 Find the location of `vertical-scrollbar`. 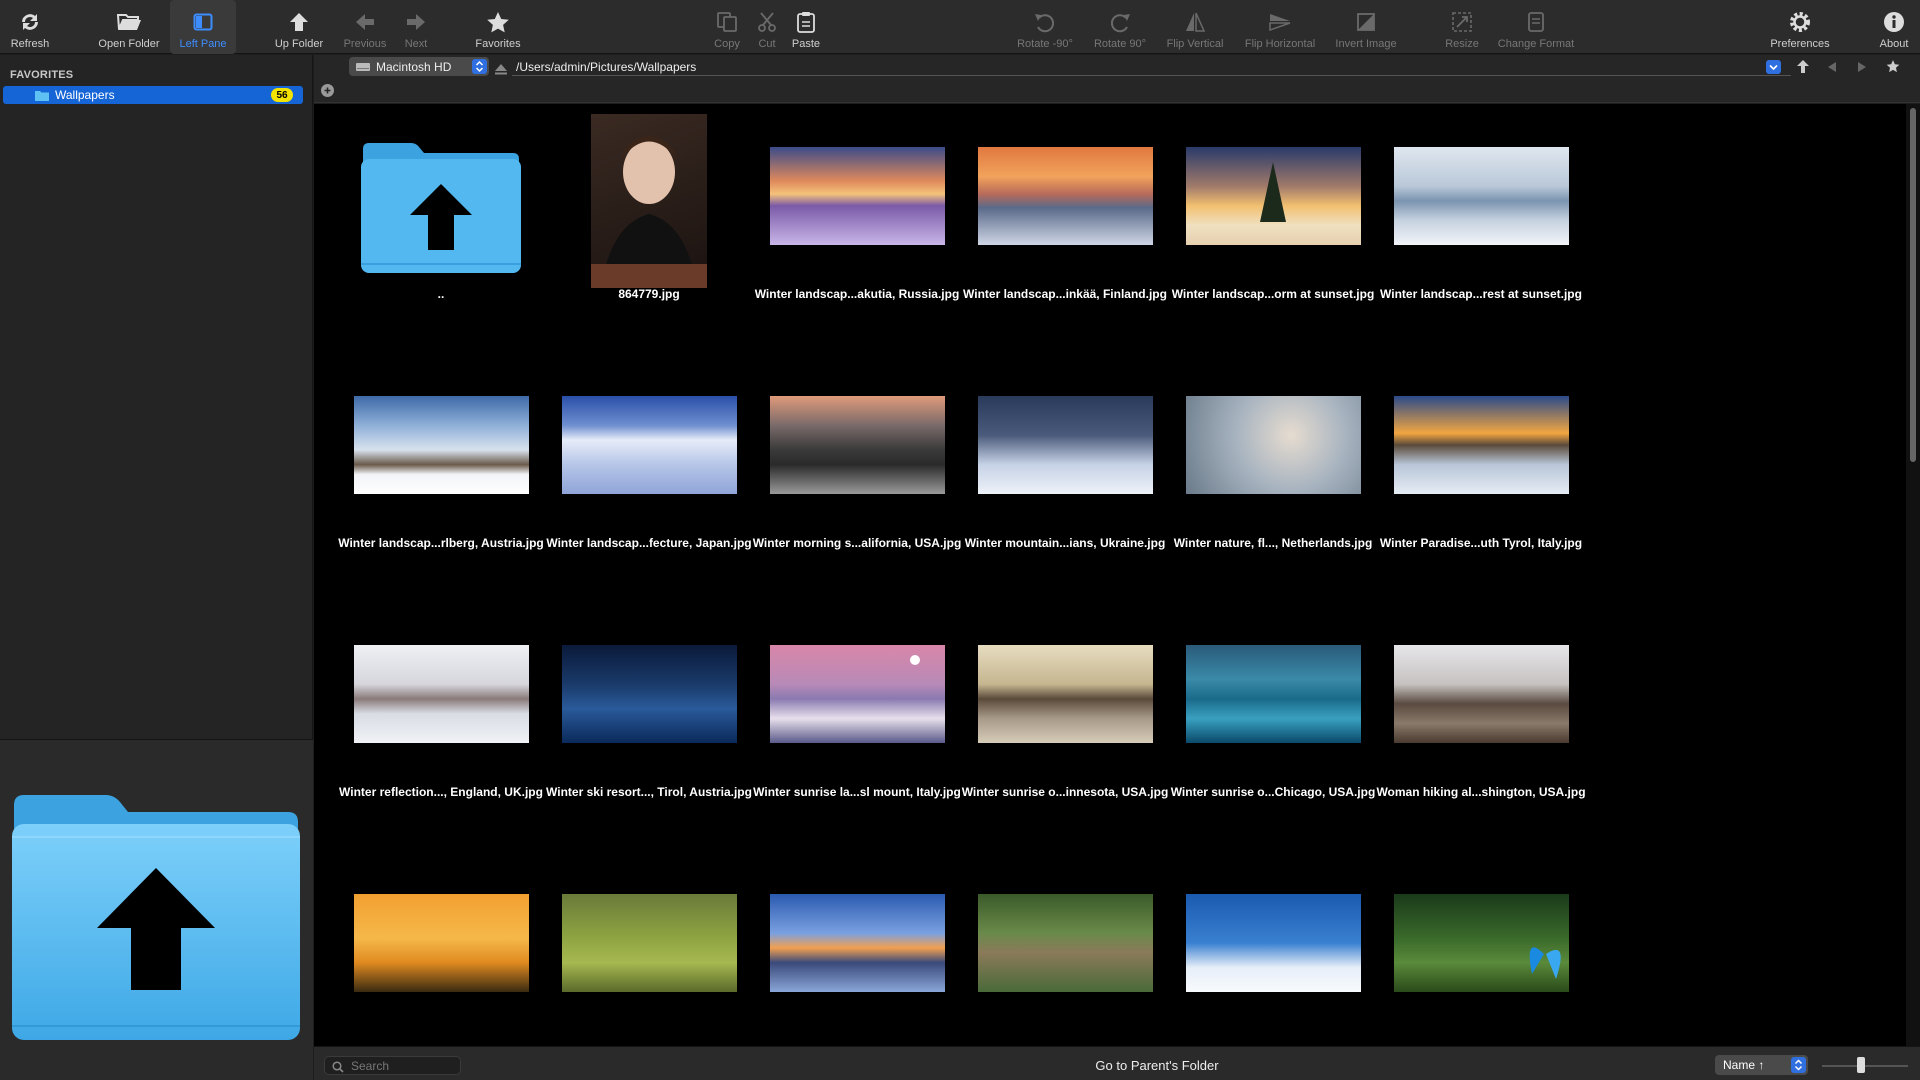

vertical-scrollbar is located at coordinates (1913, 575).